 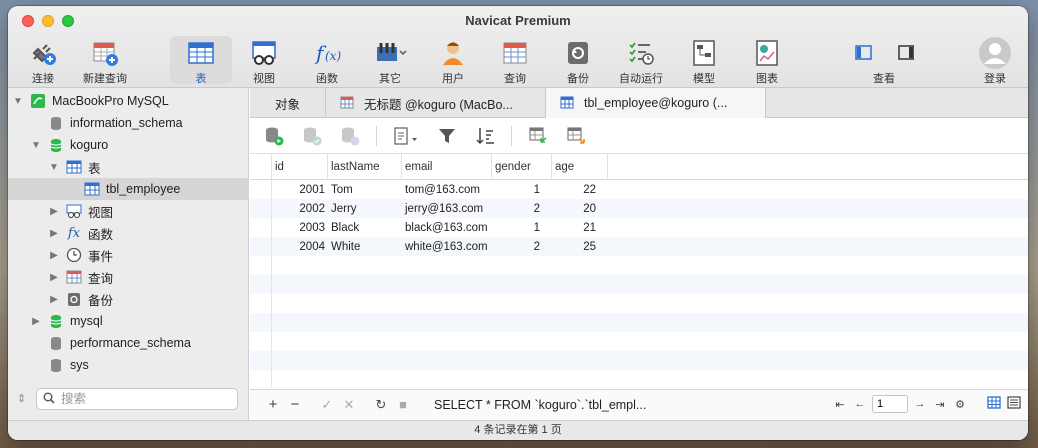 What do you see at coordinates (447, 246) in the screenshot?
I see `cell-email: white@163.com` at bounding box center [447, 246].